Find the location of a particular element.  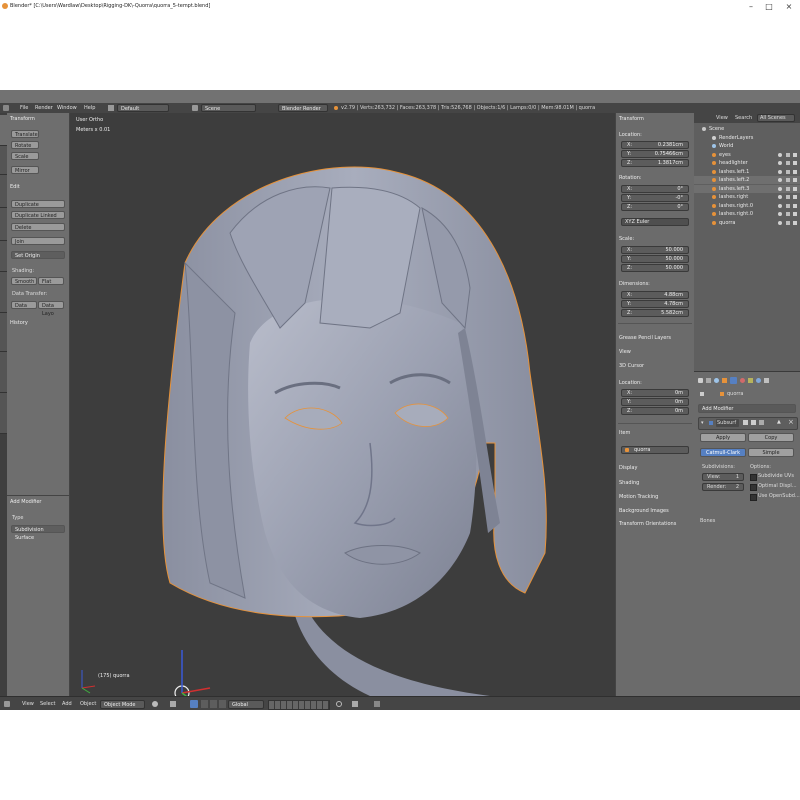

outliner-item: World is located at coordinates (747, 146).